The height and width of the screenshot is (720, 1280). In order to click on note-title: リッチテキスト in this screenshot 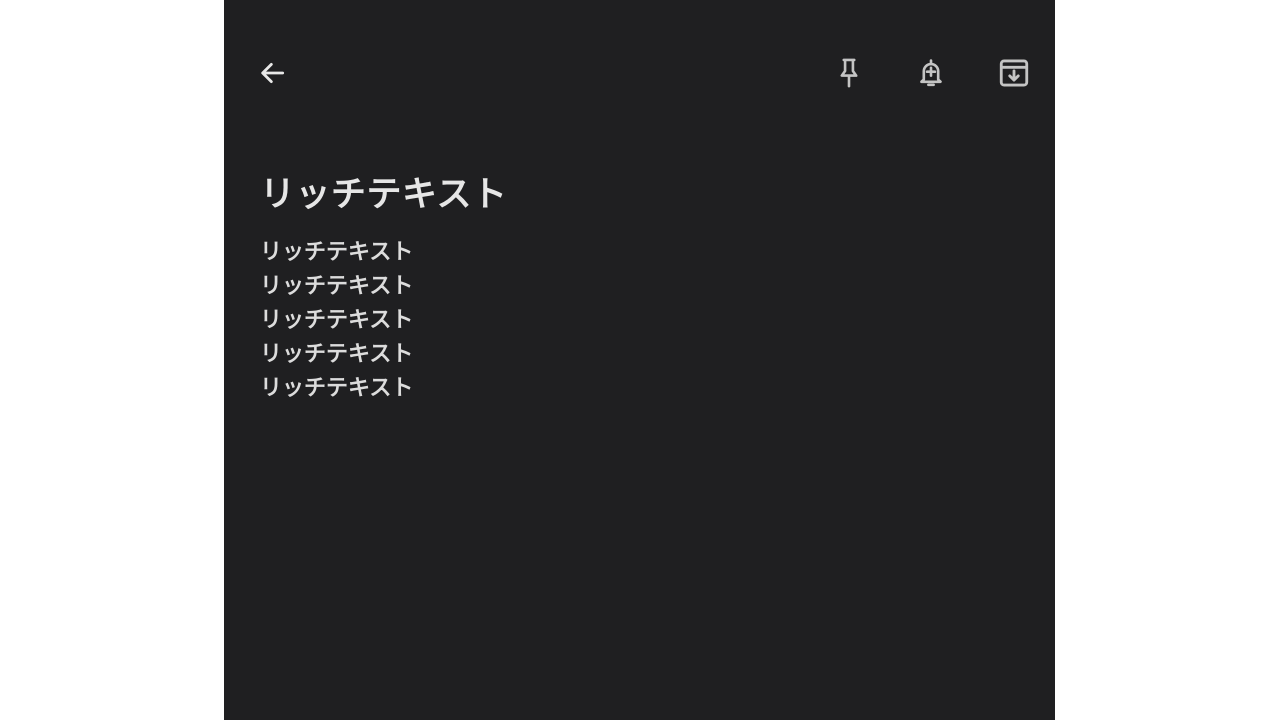, I will do `click(383, 191)`.